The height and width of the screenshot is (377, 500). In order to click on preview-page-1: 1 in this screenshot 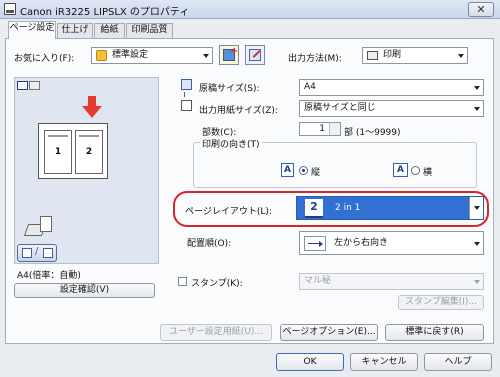, I will do `click(58, 152)`.